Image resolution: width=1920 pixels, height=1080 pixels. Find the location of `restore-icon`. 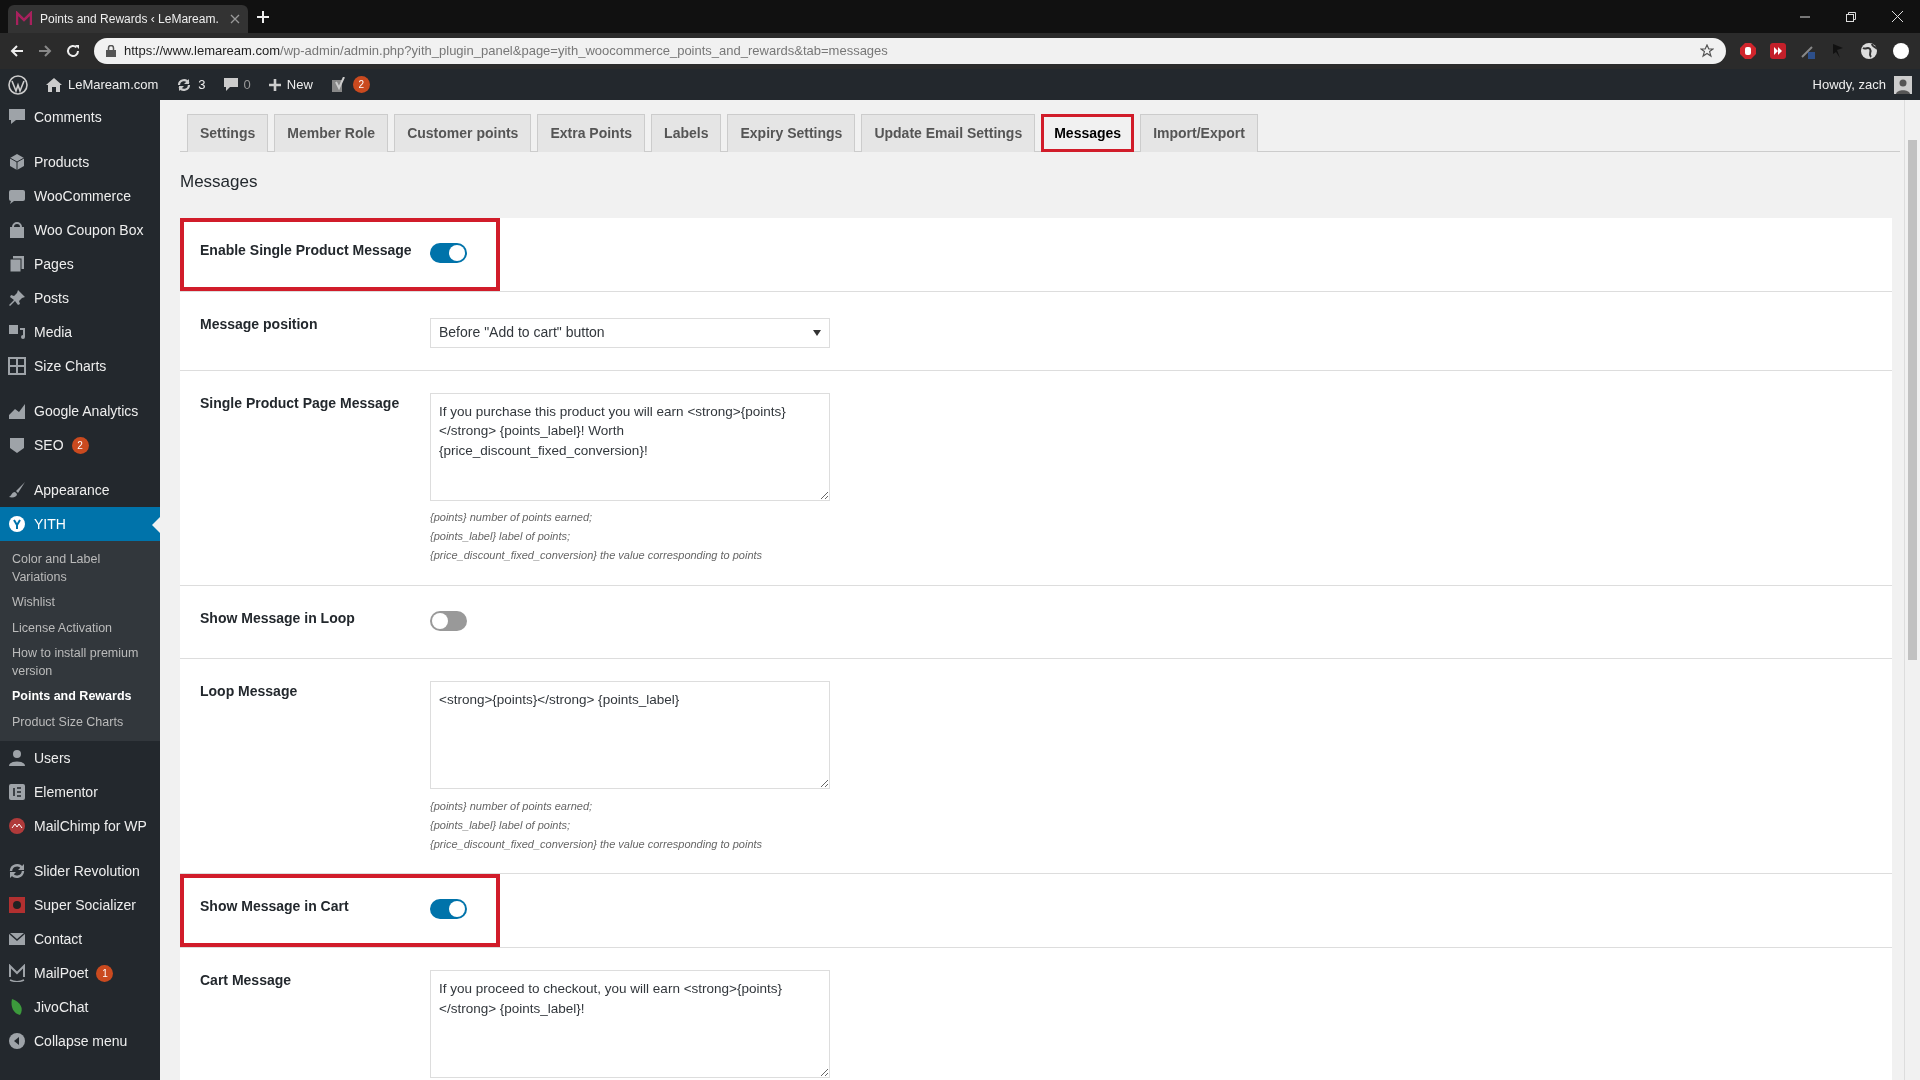

restore-icon is located at coordinates (1851, 16).